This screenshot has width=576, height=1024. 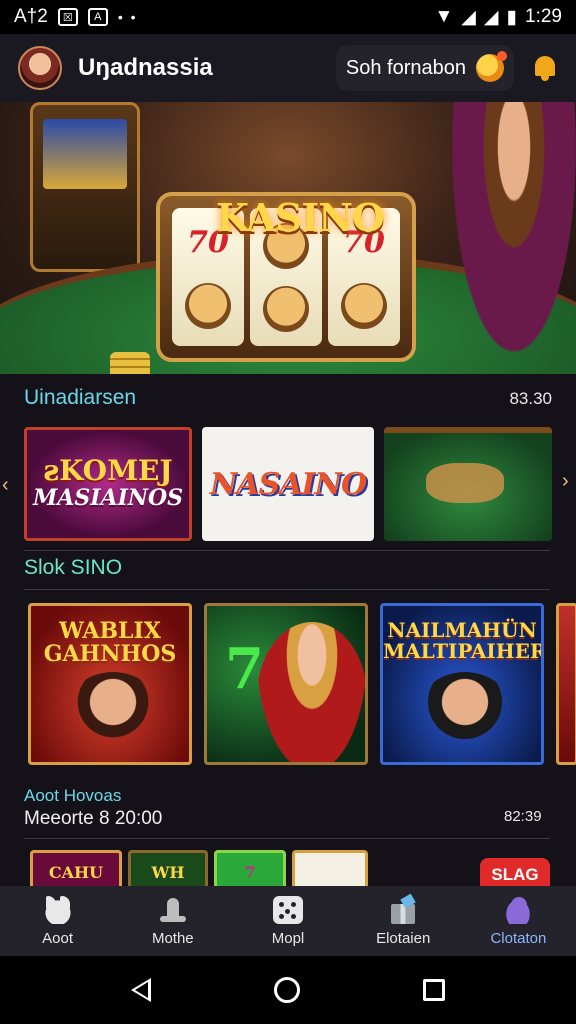 I want to click on game-card: ƨKOMEJ MASIAINOS, so click(x=108, y=484).